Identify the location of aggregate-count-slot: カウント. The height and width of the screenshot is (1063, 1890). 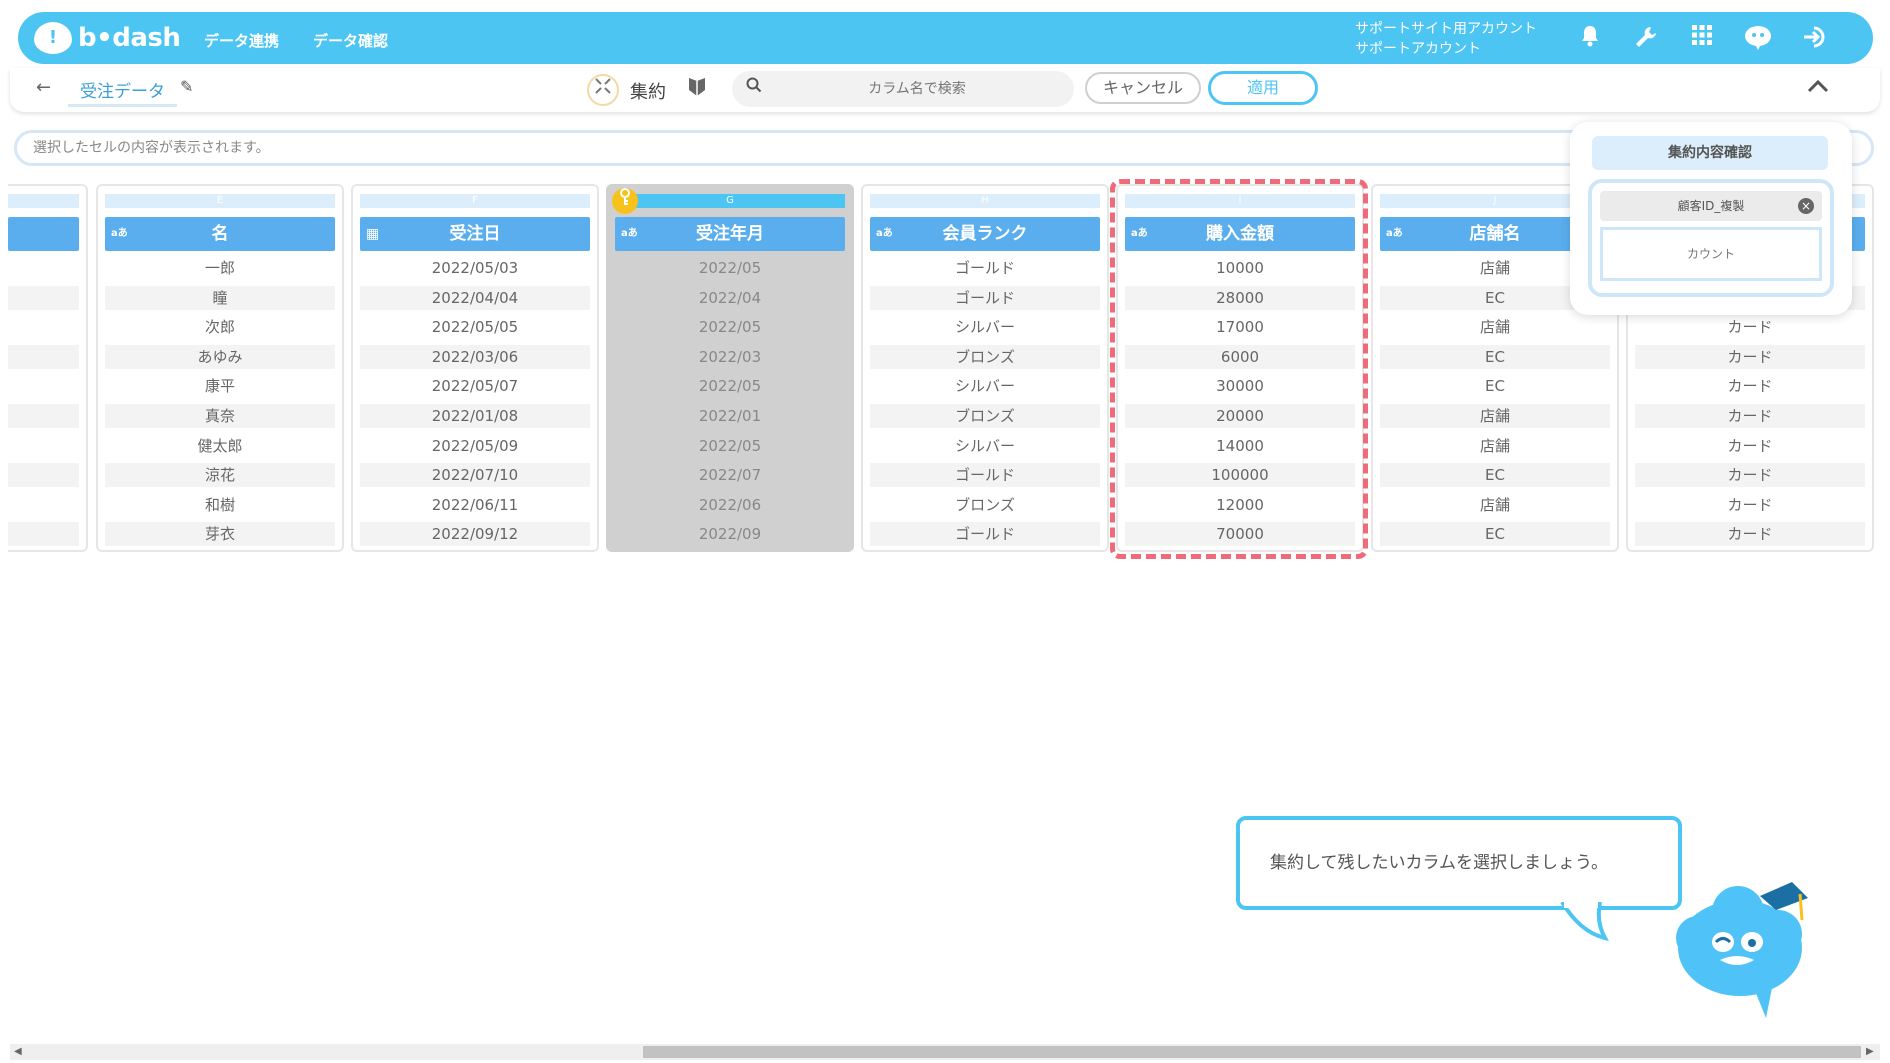
(1711, 254).